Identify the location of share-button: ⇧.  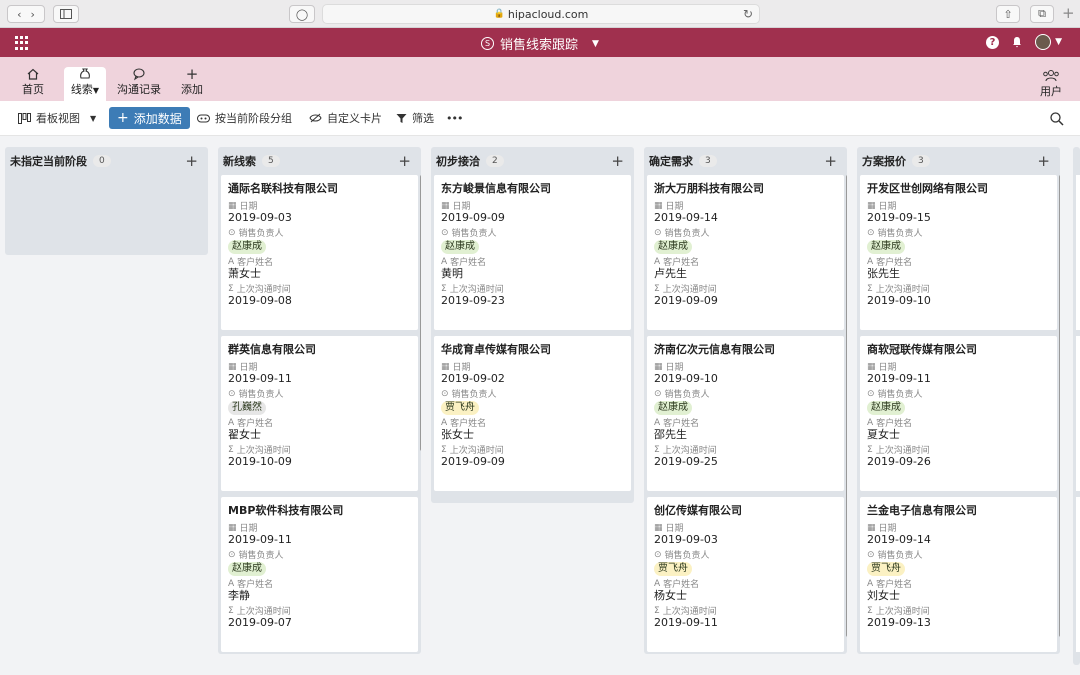
(1008, 14).